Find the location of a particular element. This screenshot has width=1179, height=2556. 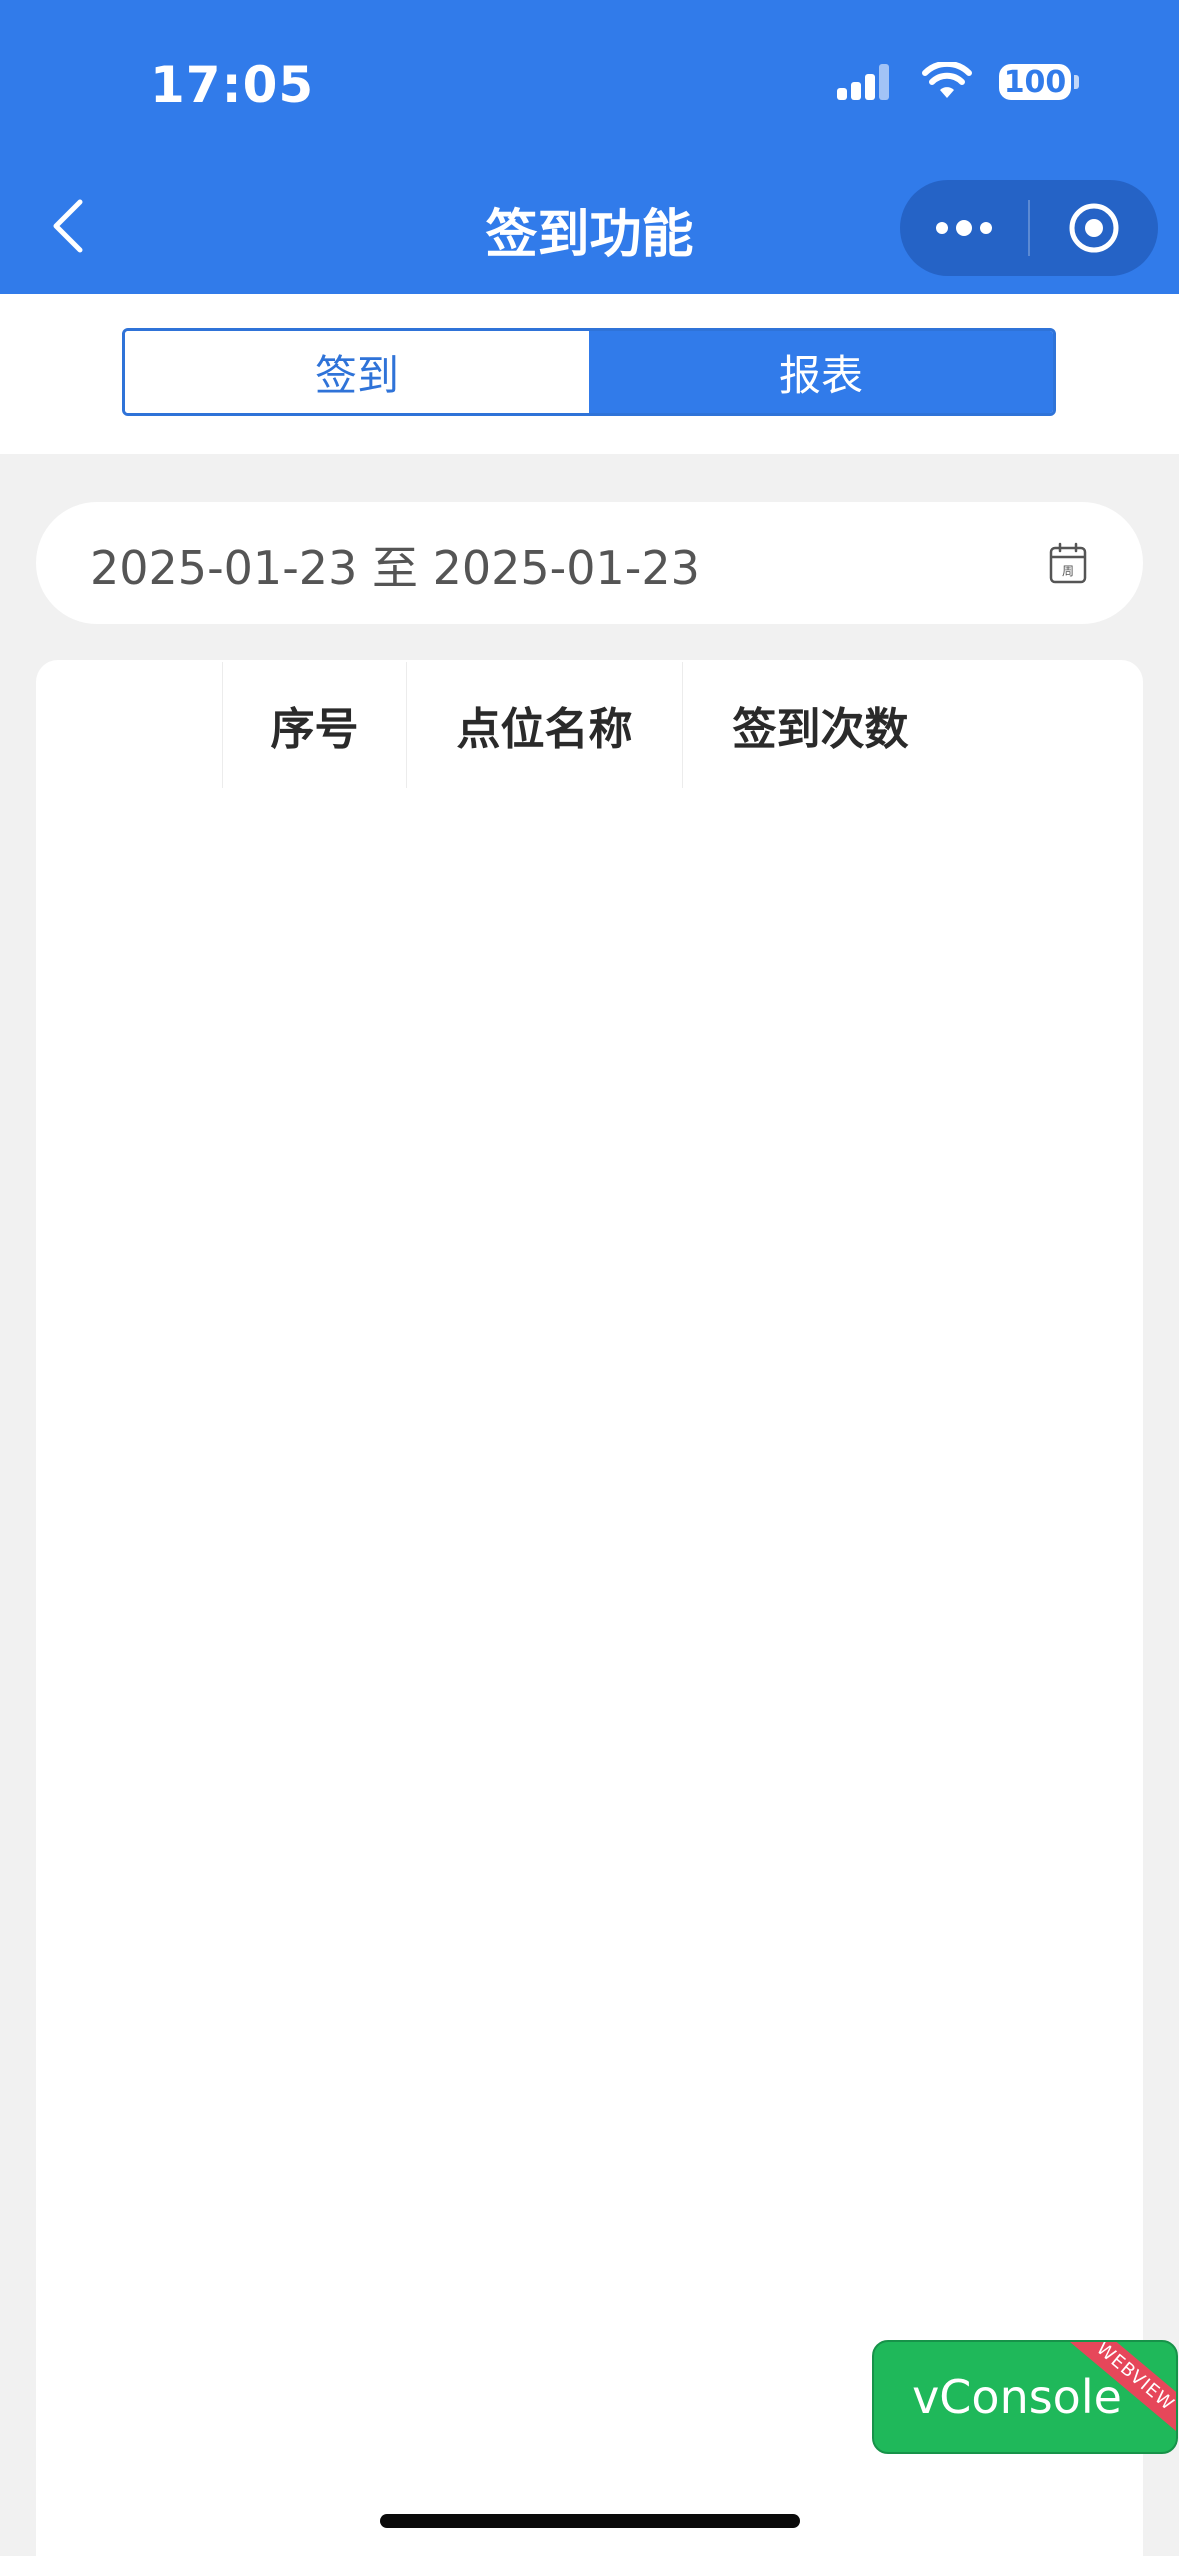

close-mini-program-button is located at coordinates (1094, 228).